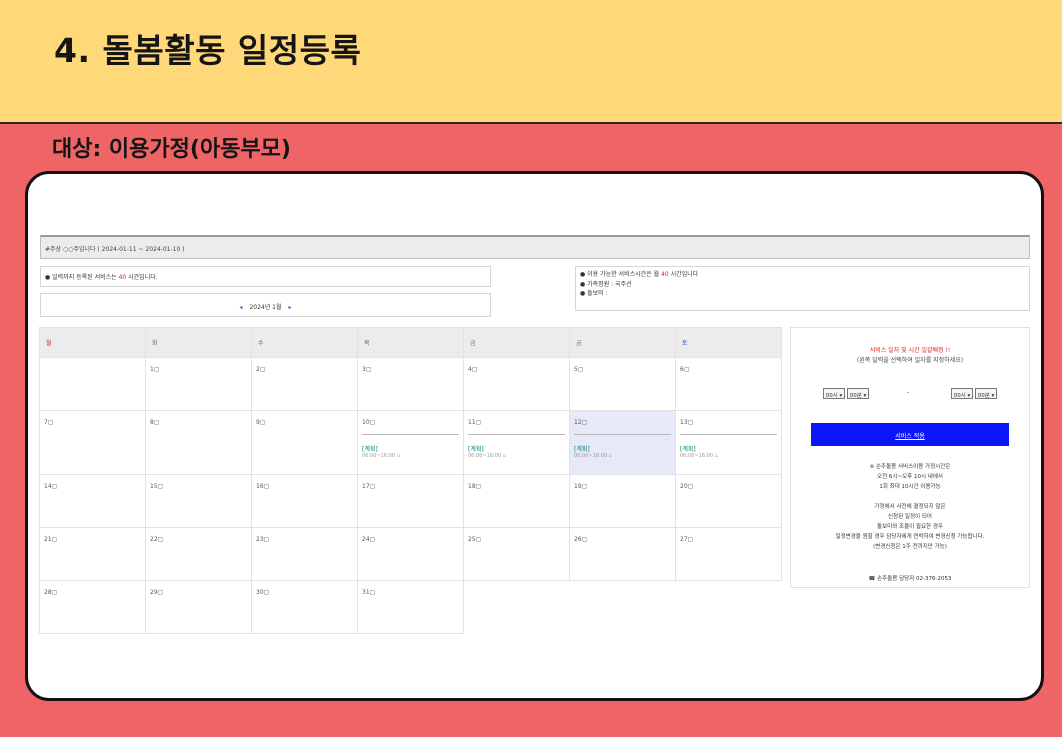 The image size is (1062, 737). I want to click on day-number: 1▢, so click(155, 369).